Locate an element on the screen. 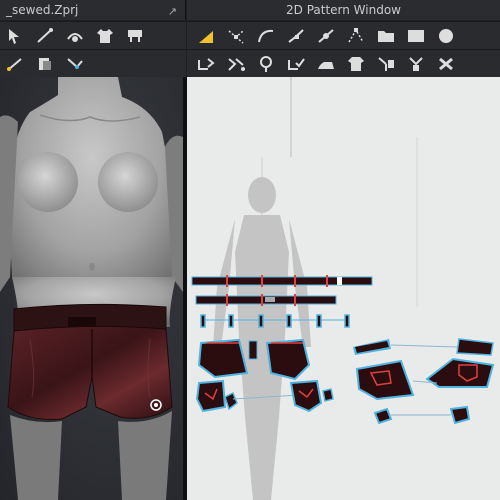 The image size is (500, 500). segment-sew-icon is located at coordinates (206, 64).